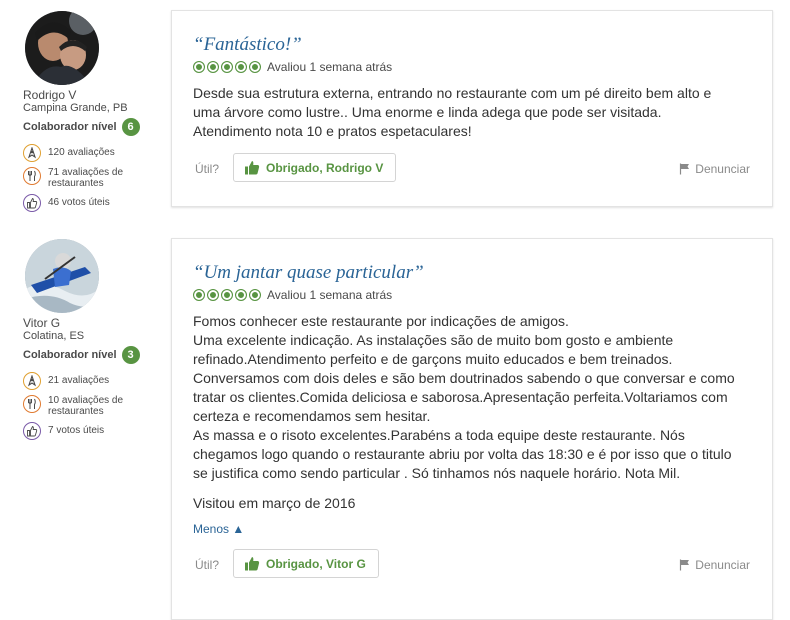  I want to click on thank-reviewer-button: Obrigado, Rodrigo V, so click(315, 167).